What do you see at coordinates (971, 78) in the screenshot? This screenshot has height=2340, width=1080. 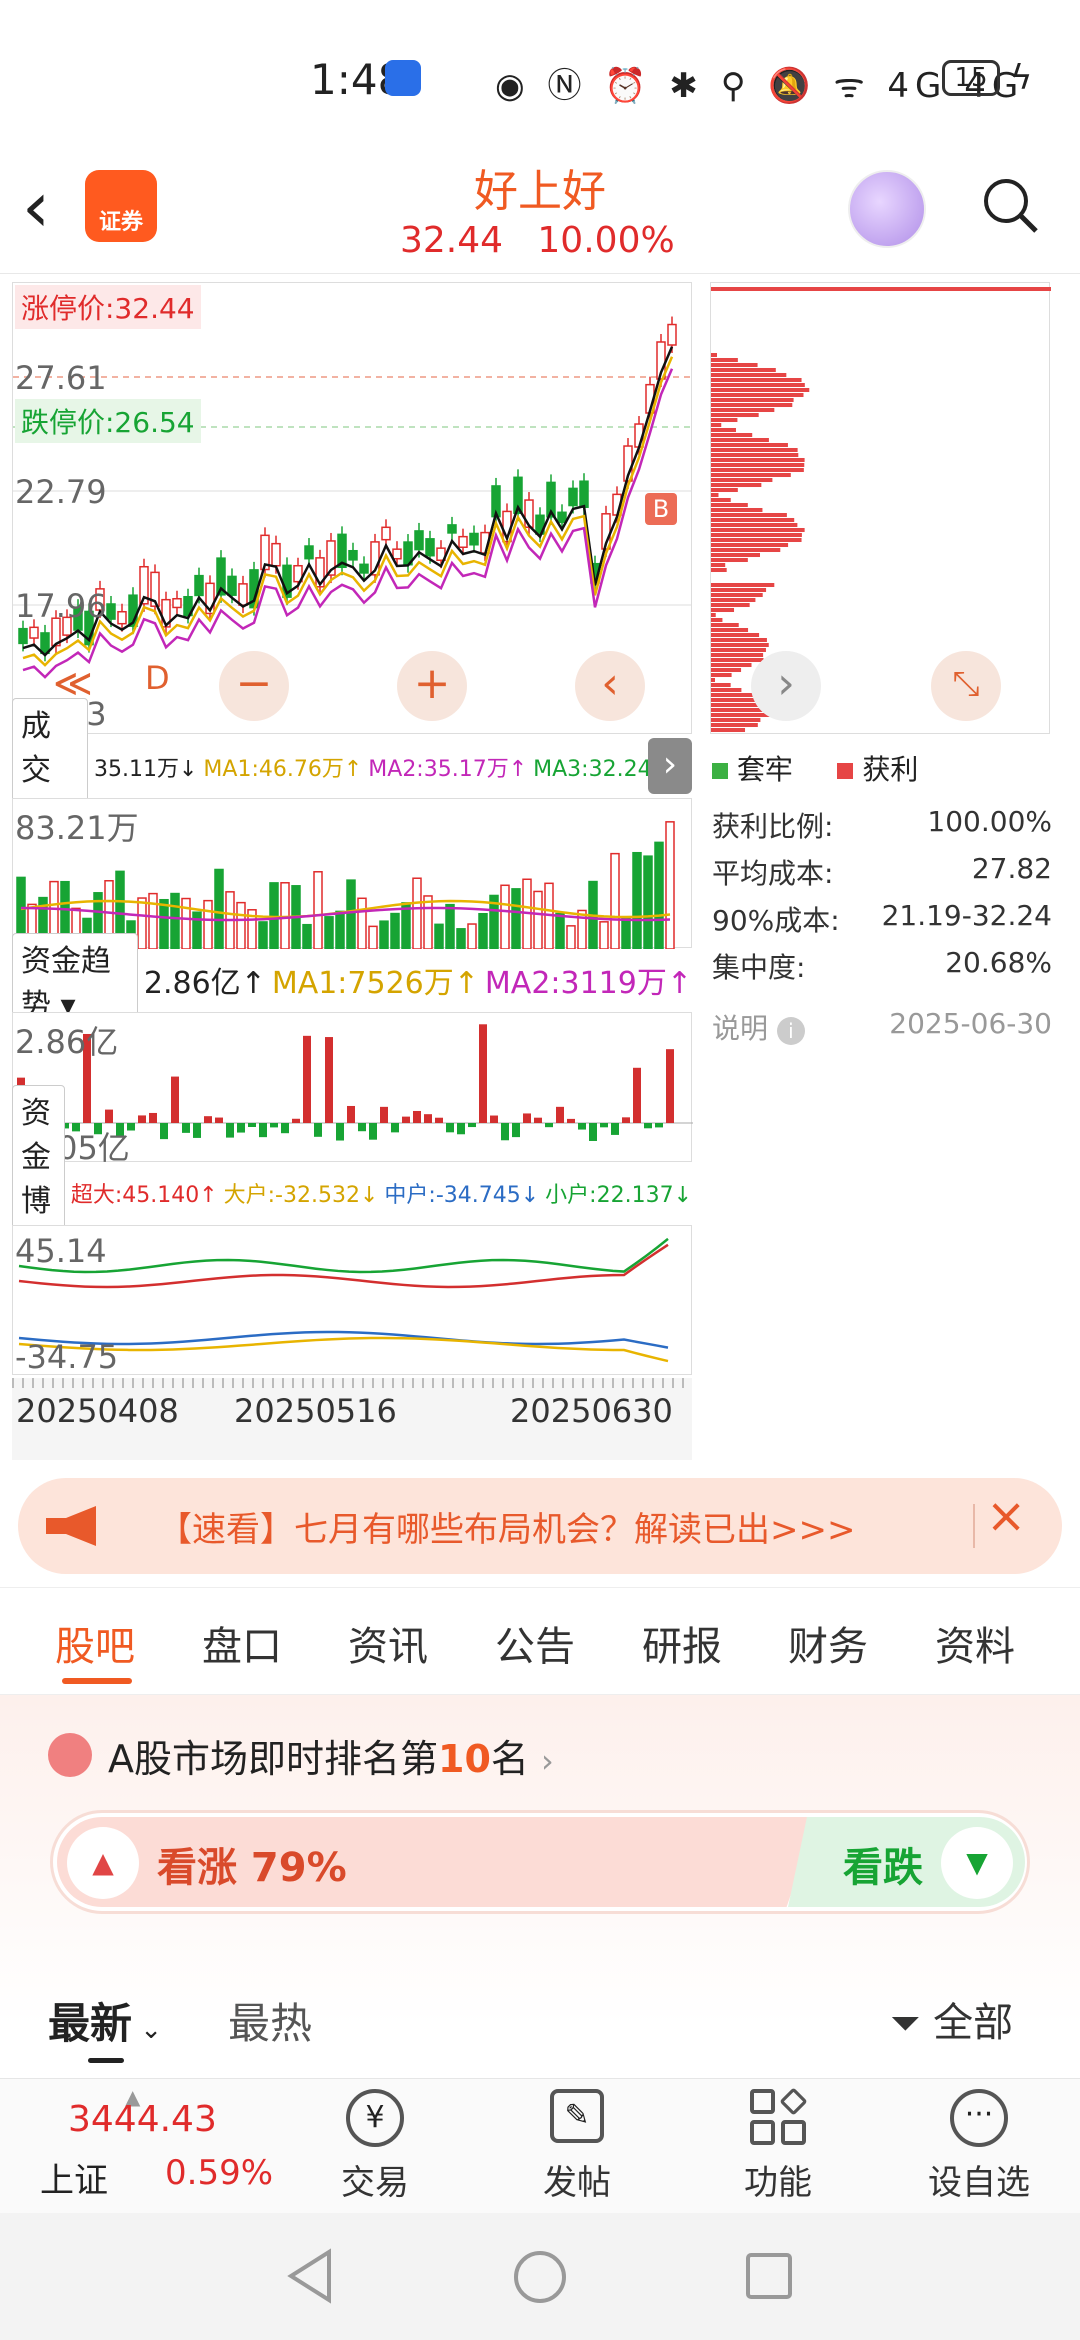 I see `battery-icon: 15` at bounding box center [971, 78].